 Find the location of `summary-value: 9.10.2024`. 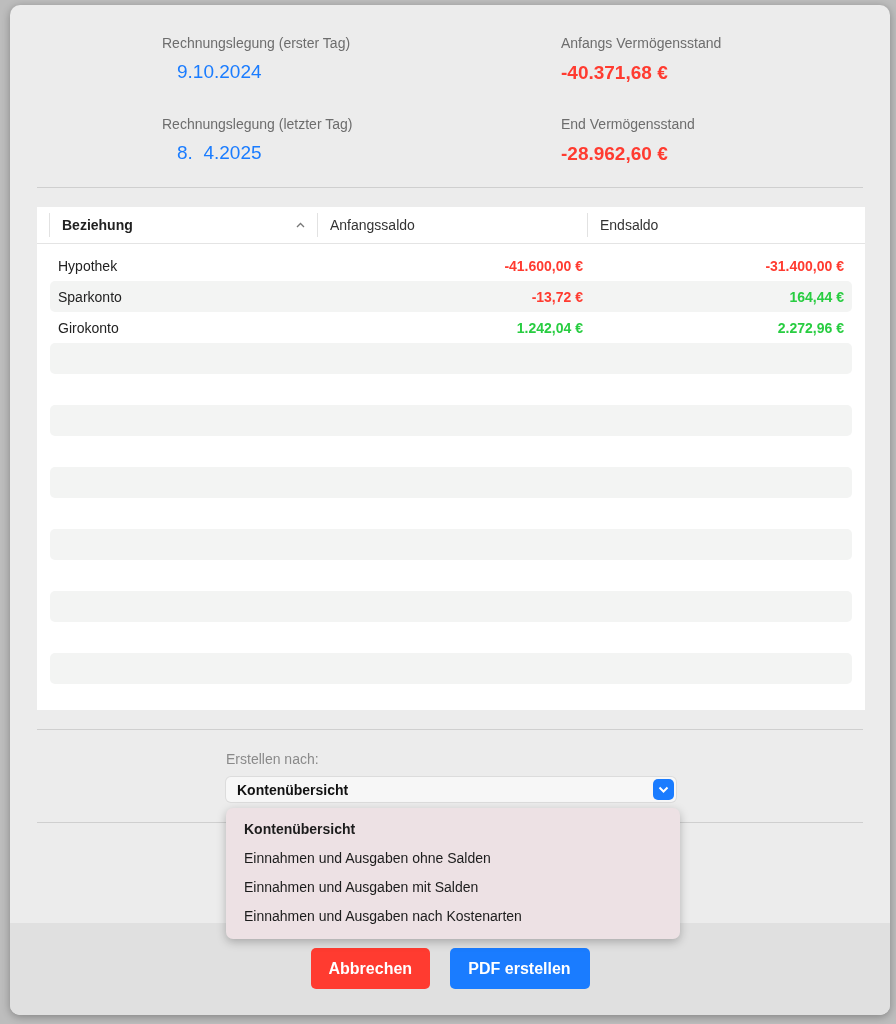

summary-value: 9.10.2024 is located at coordinates (219, 72).